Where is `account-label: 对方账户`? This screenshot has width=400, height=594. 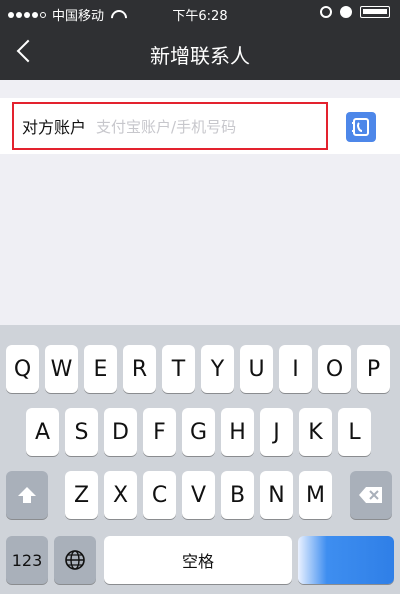 account-label: 对方账户 is located at coordinates (54, 127).